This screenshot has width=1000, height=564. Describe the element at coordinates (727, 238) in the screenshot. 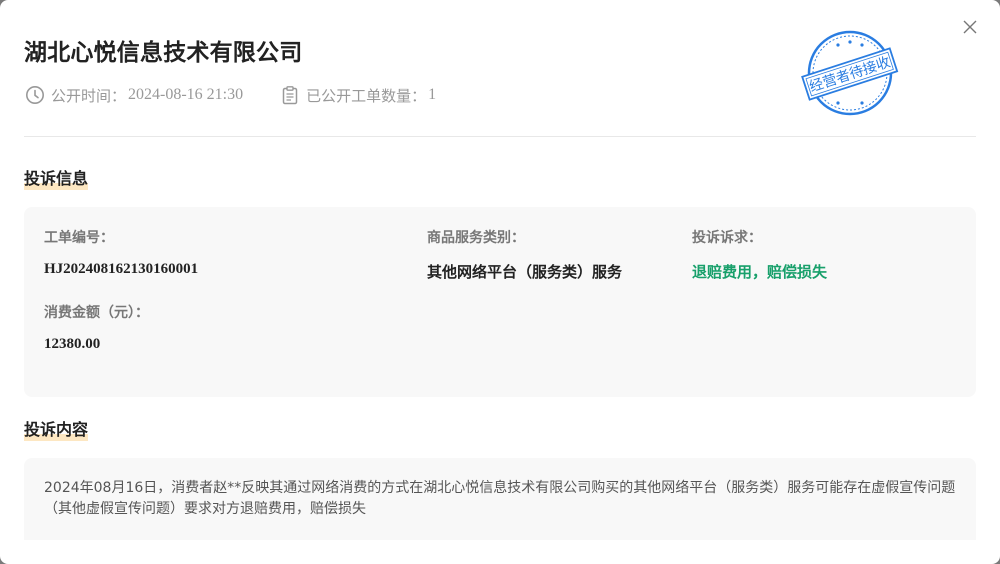

I see `complaint-demand-label: 投诉诉求：` at that location.